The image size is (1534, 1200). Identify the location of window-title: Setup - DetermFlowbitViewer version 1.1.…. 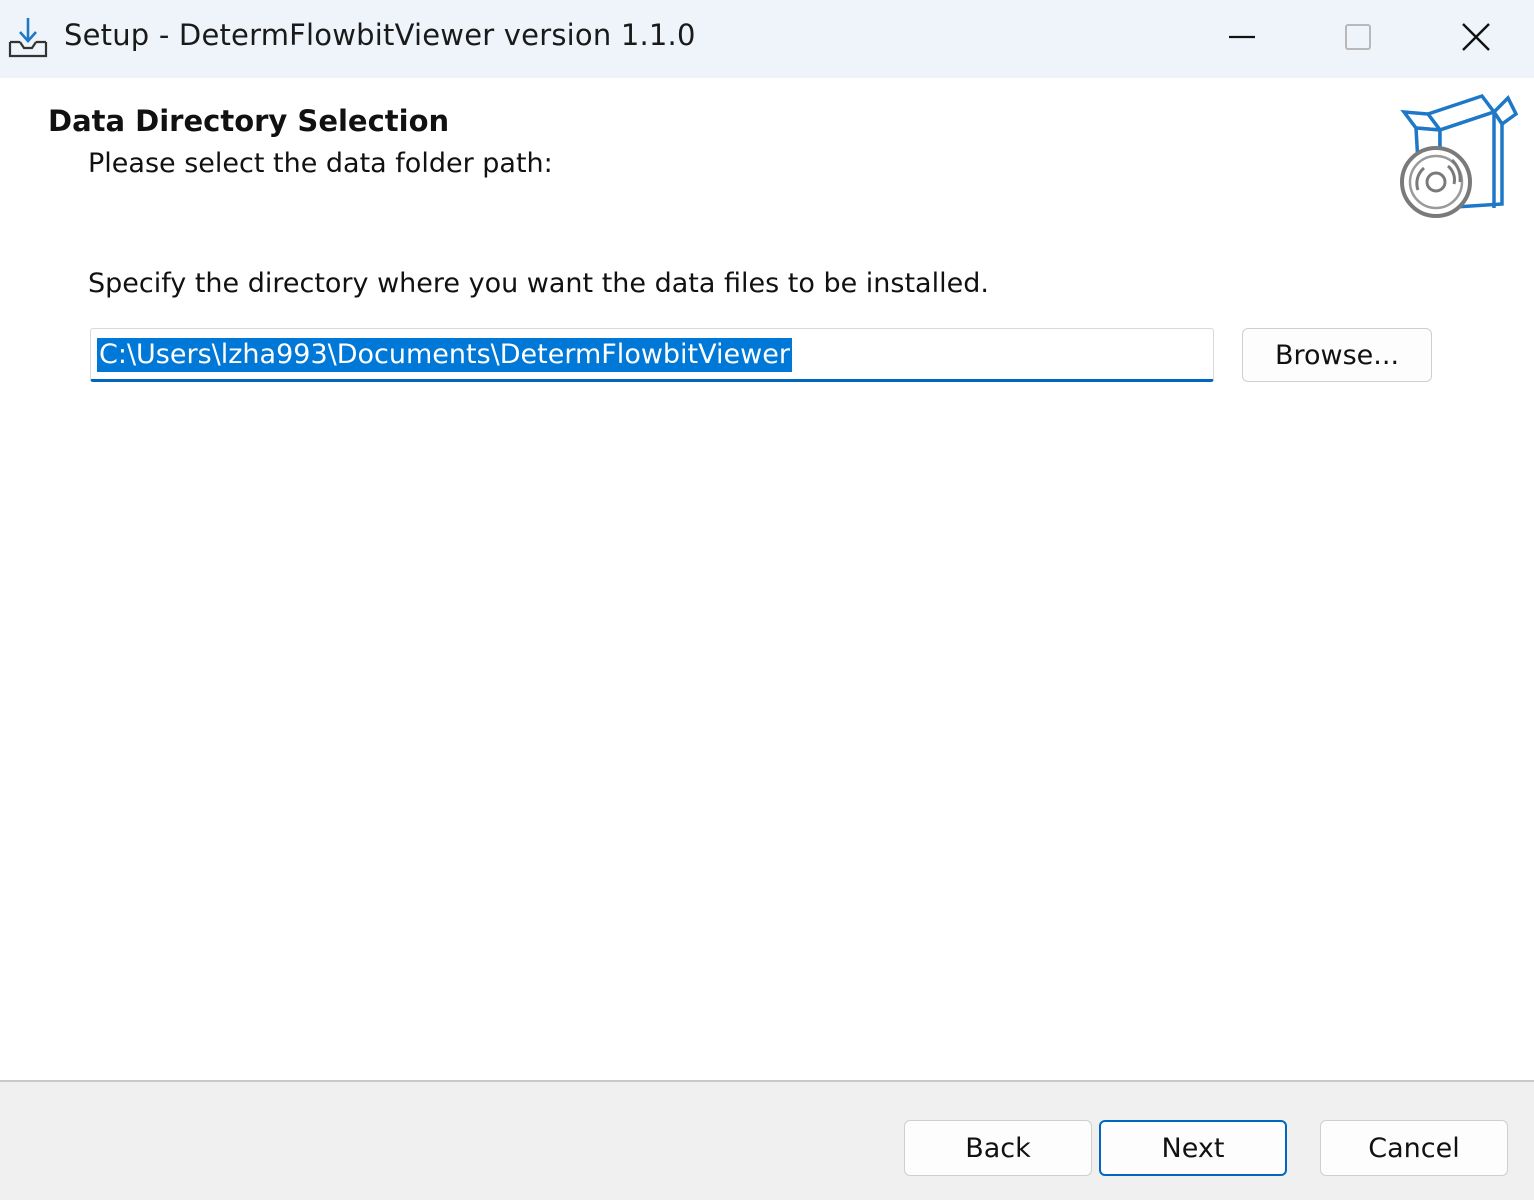
(380, 35).